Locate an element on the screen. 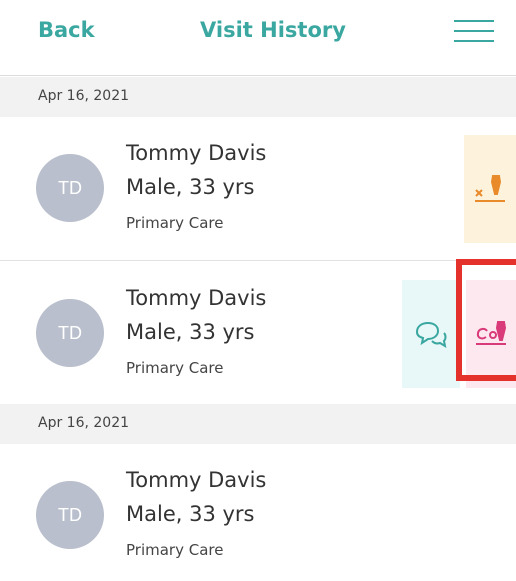 The image size is (516, 581). chat-icon is located at coordinates (431, 334).